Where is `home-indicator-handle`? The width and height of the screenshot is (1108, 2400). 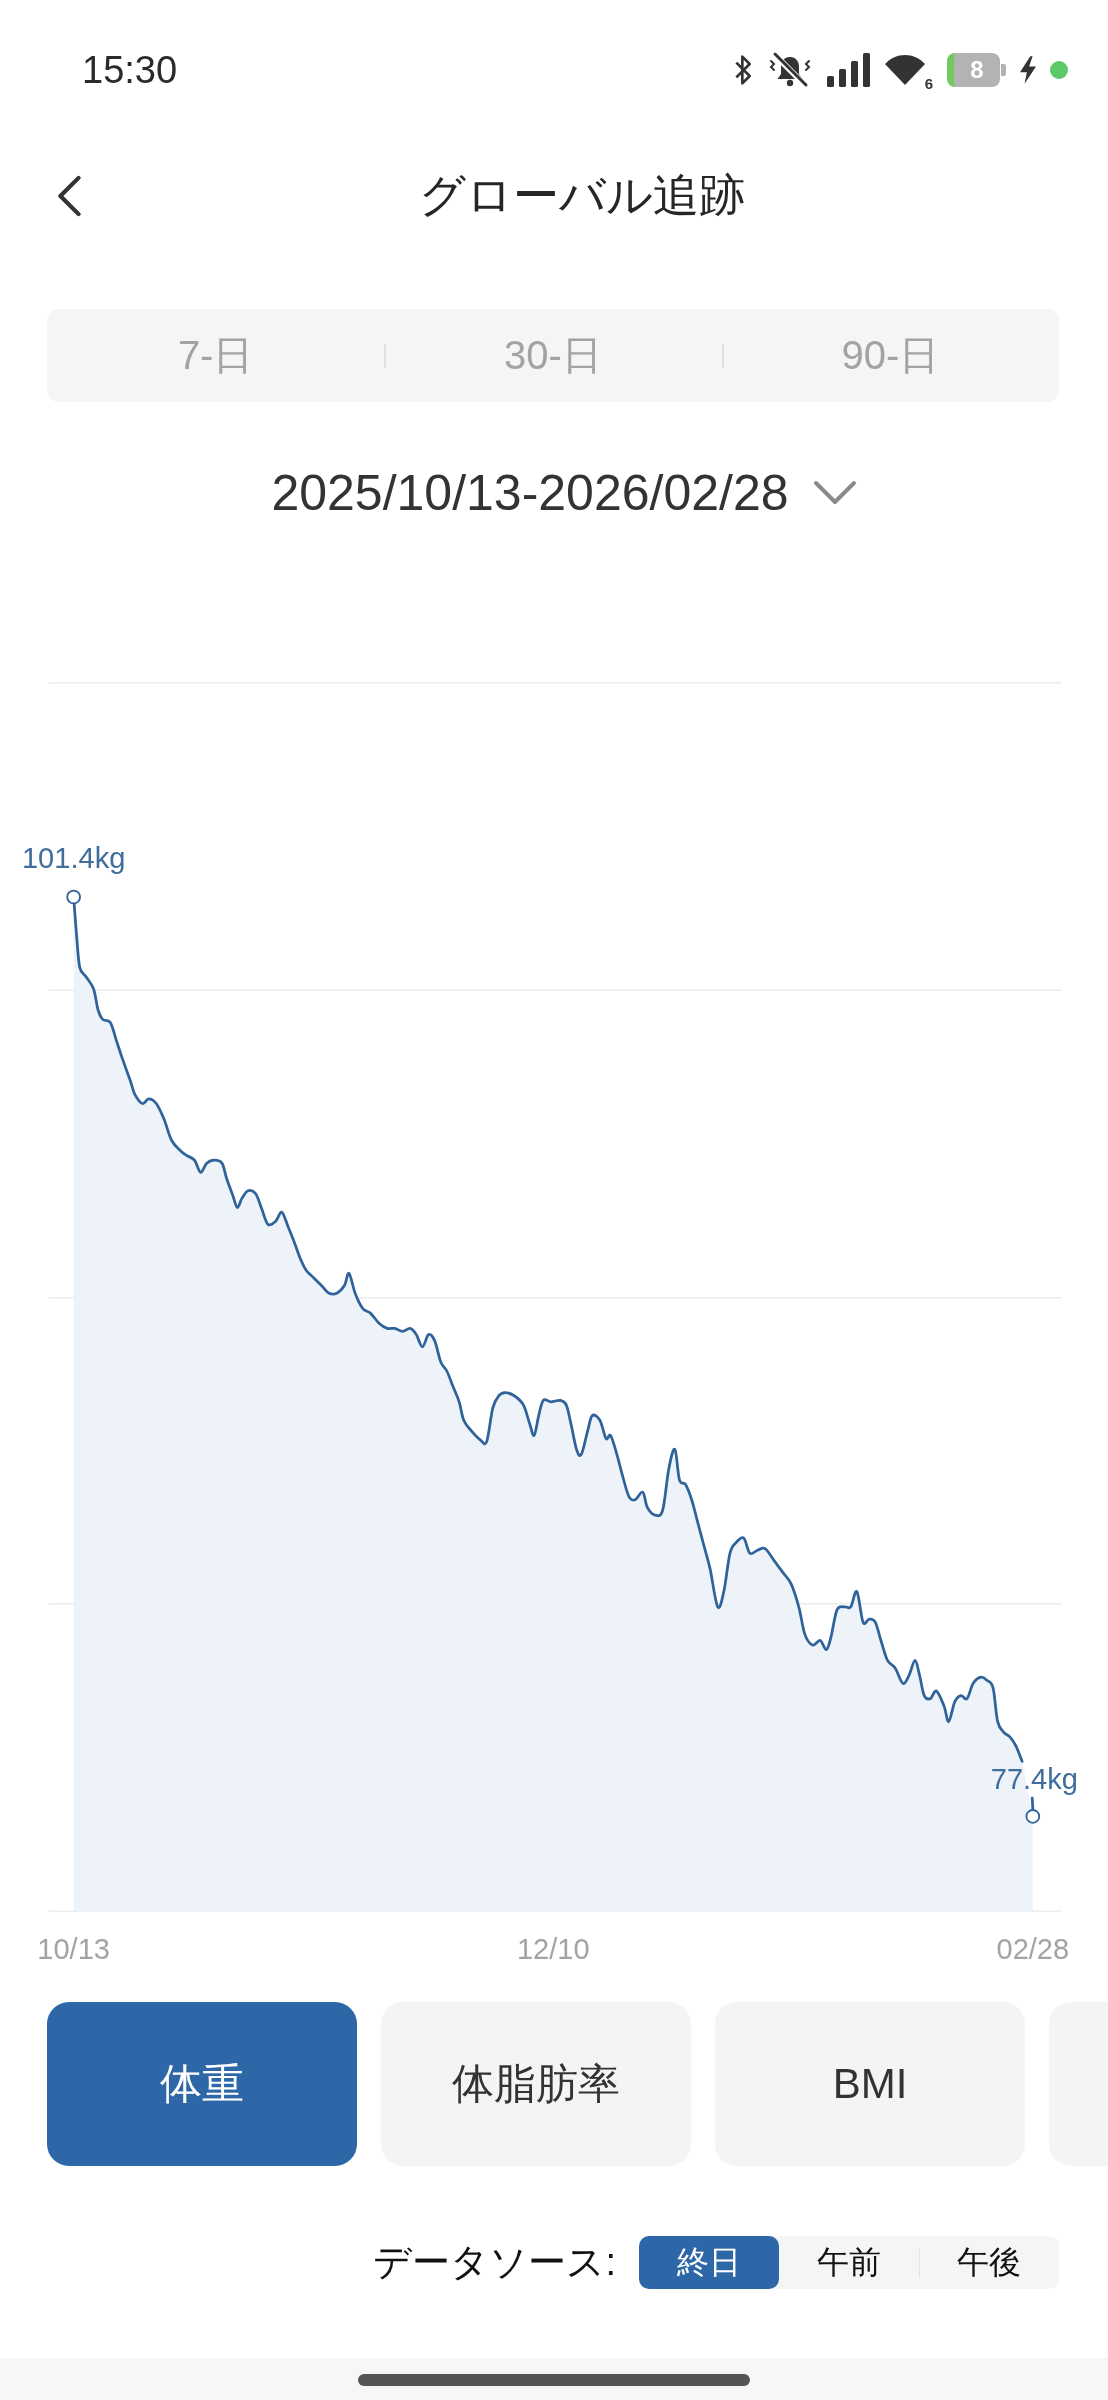 home-indicator-handle is located at coordinates (554, 2380).